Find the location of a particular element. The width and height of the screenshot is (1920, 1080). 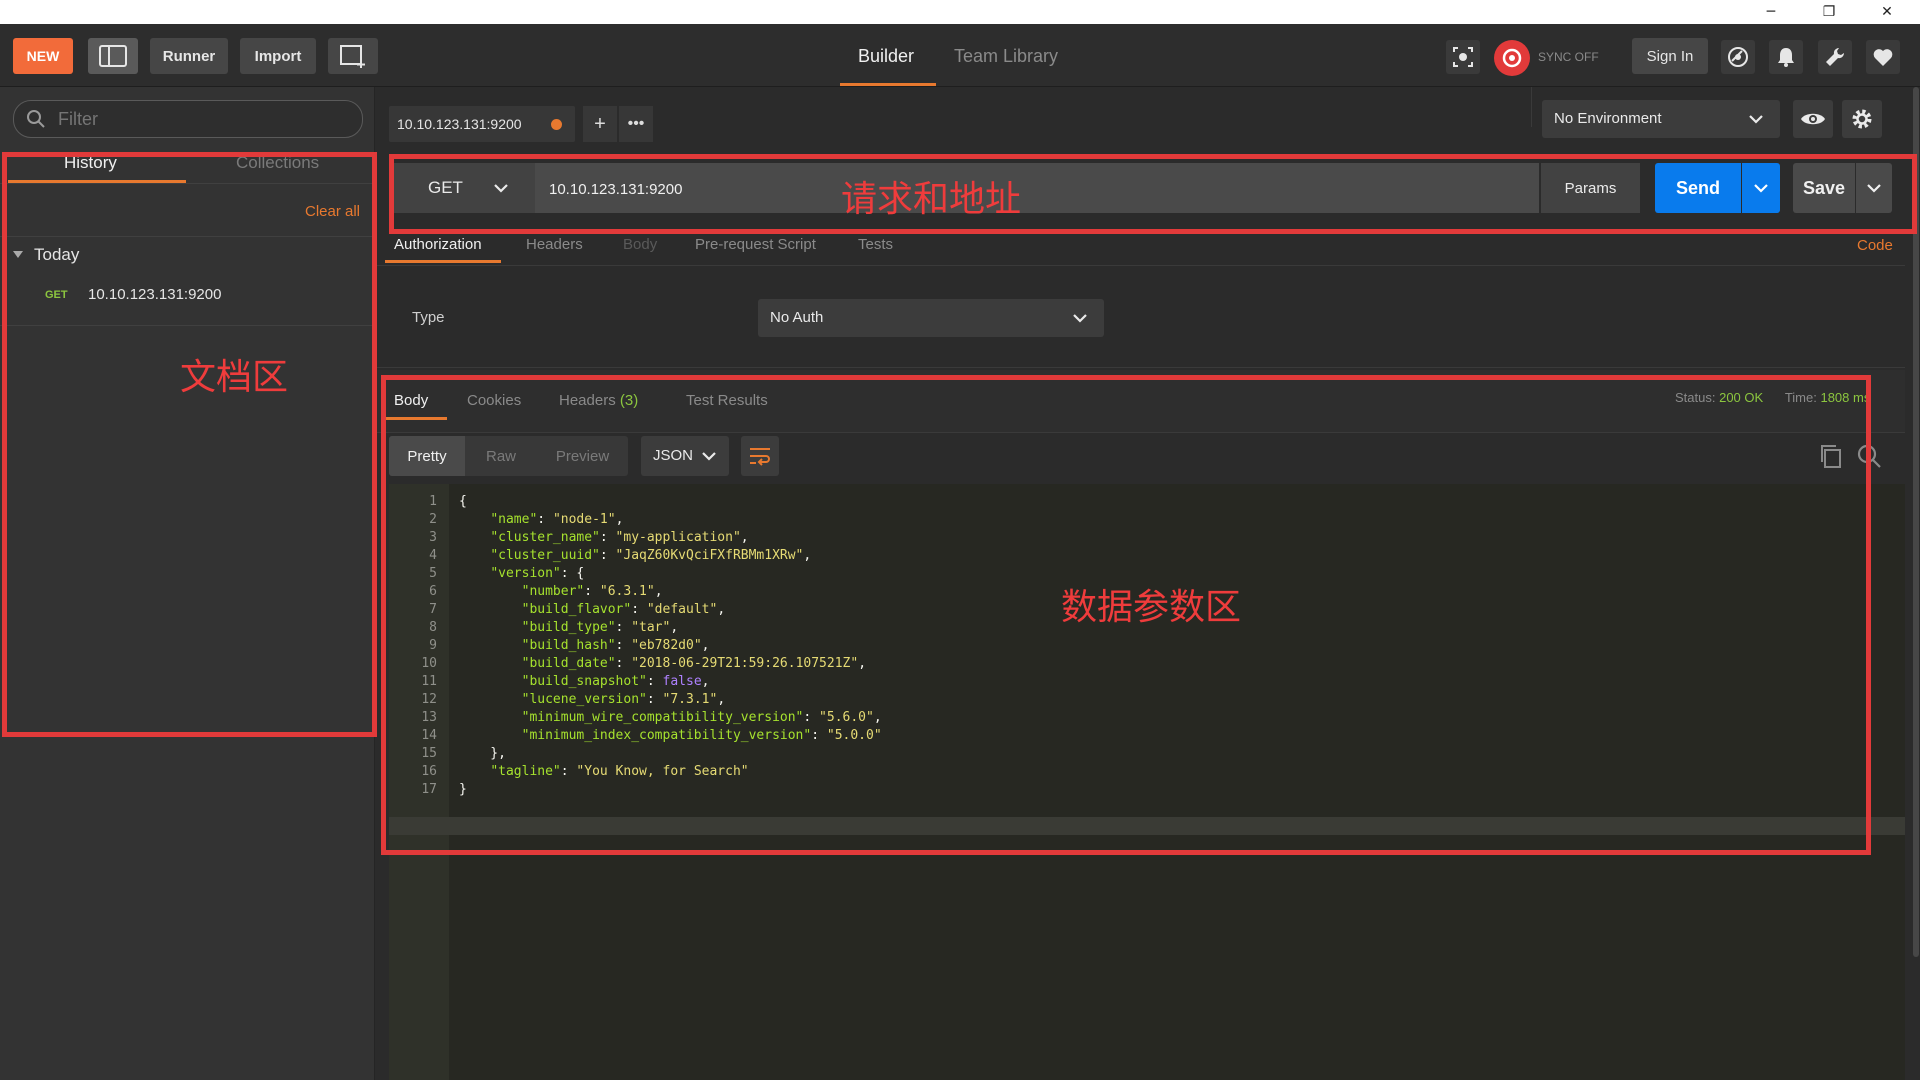

sign-in-button: Sign In is located at coordinates (1670, 56).